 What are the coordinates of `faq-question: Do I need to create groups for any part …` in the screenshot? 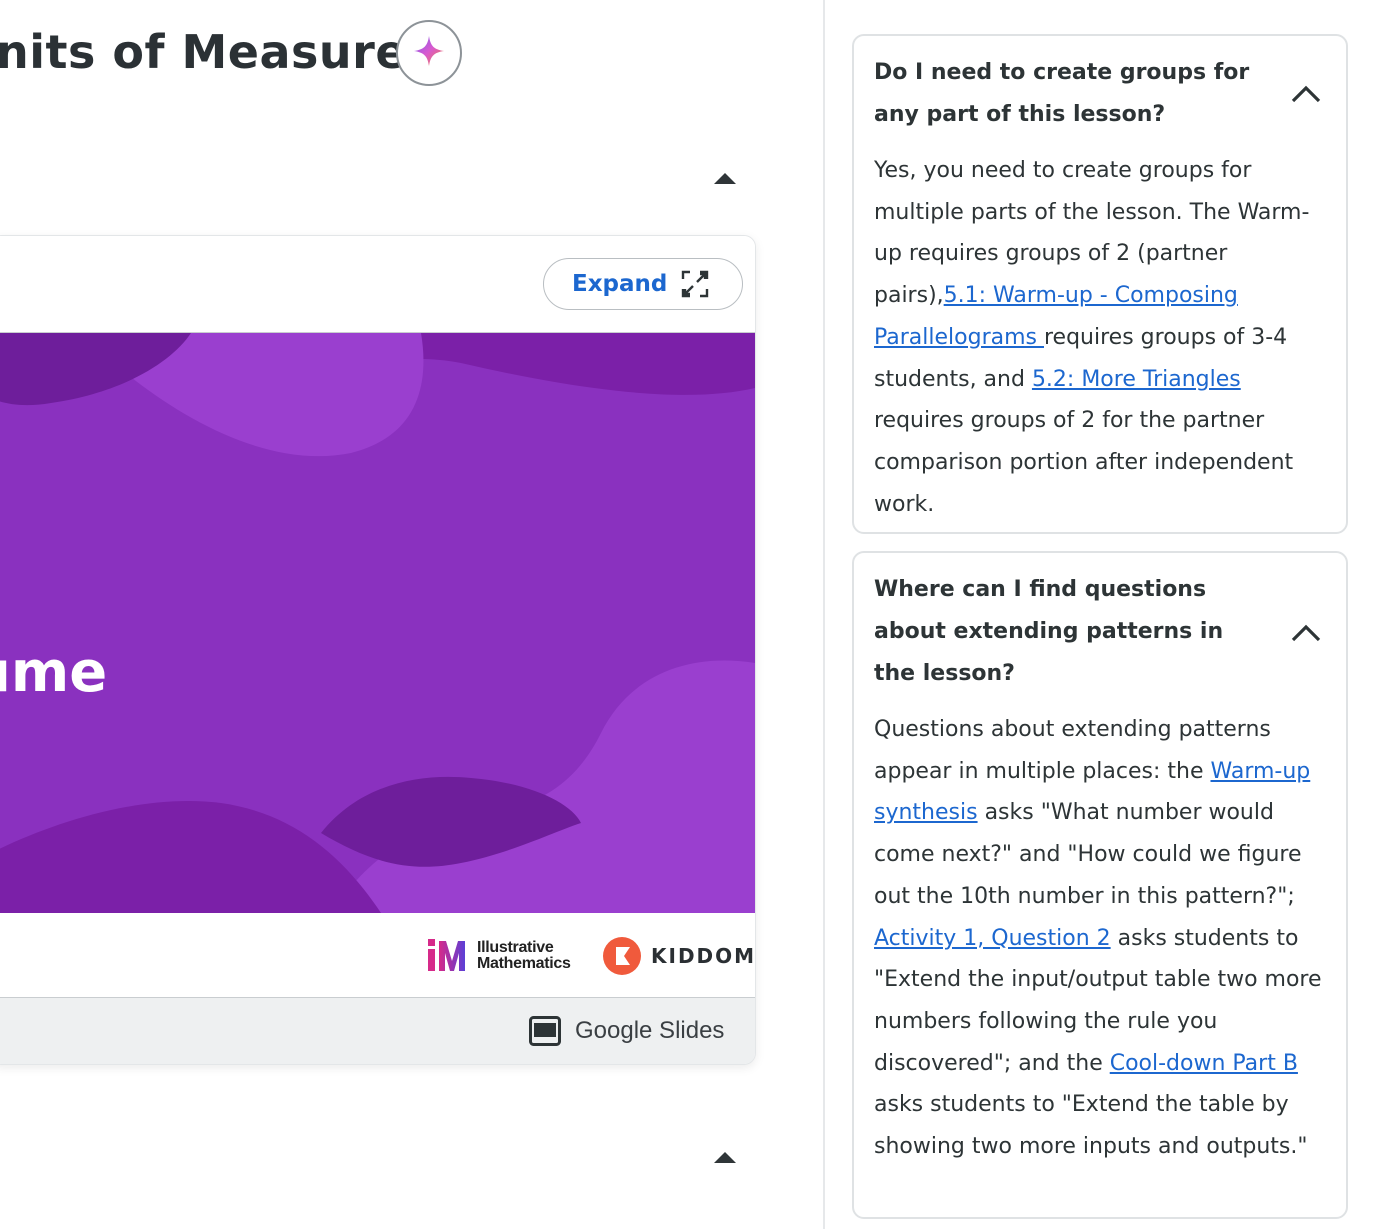 It's located at (1100, 94).